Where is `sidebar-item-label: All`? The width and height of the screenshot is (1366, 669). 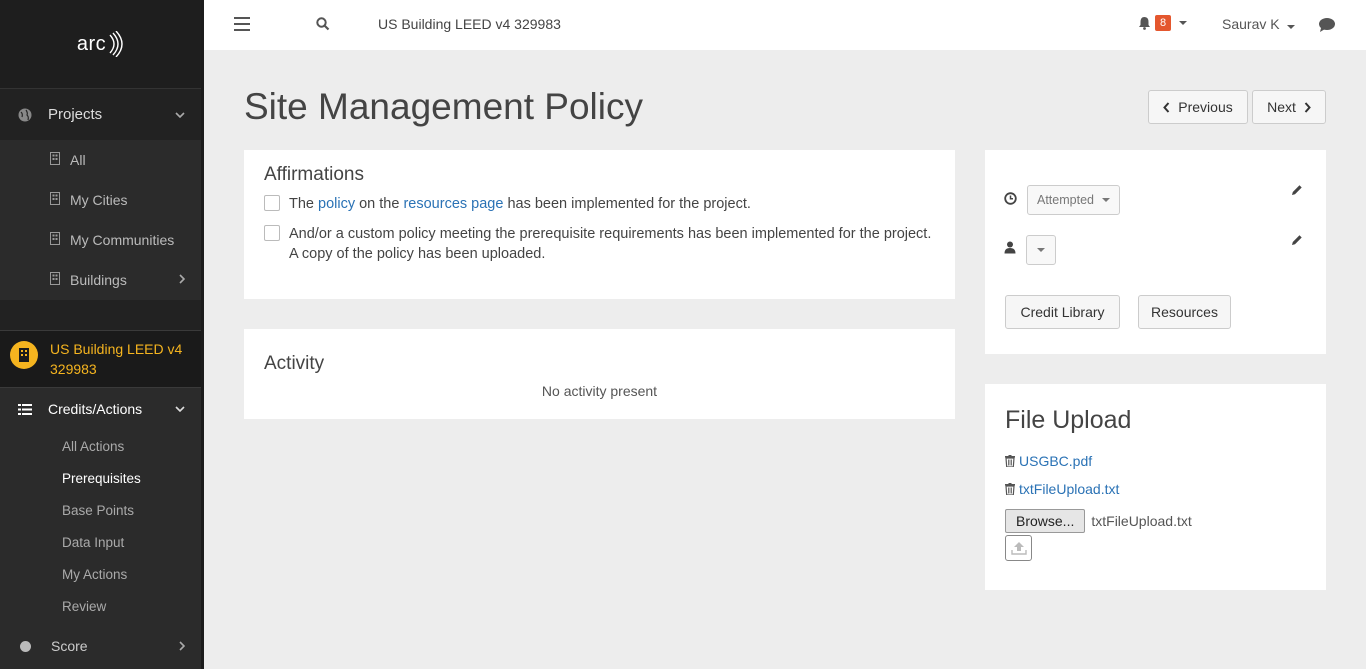 sidebar-item-label: All is located at coordinates (78, 160).